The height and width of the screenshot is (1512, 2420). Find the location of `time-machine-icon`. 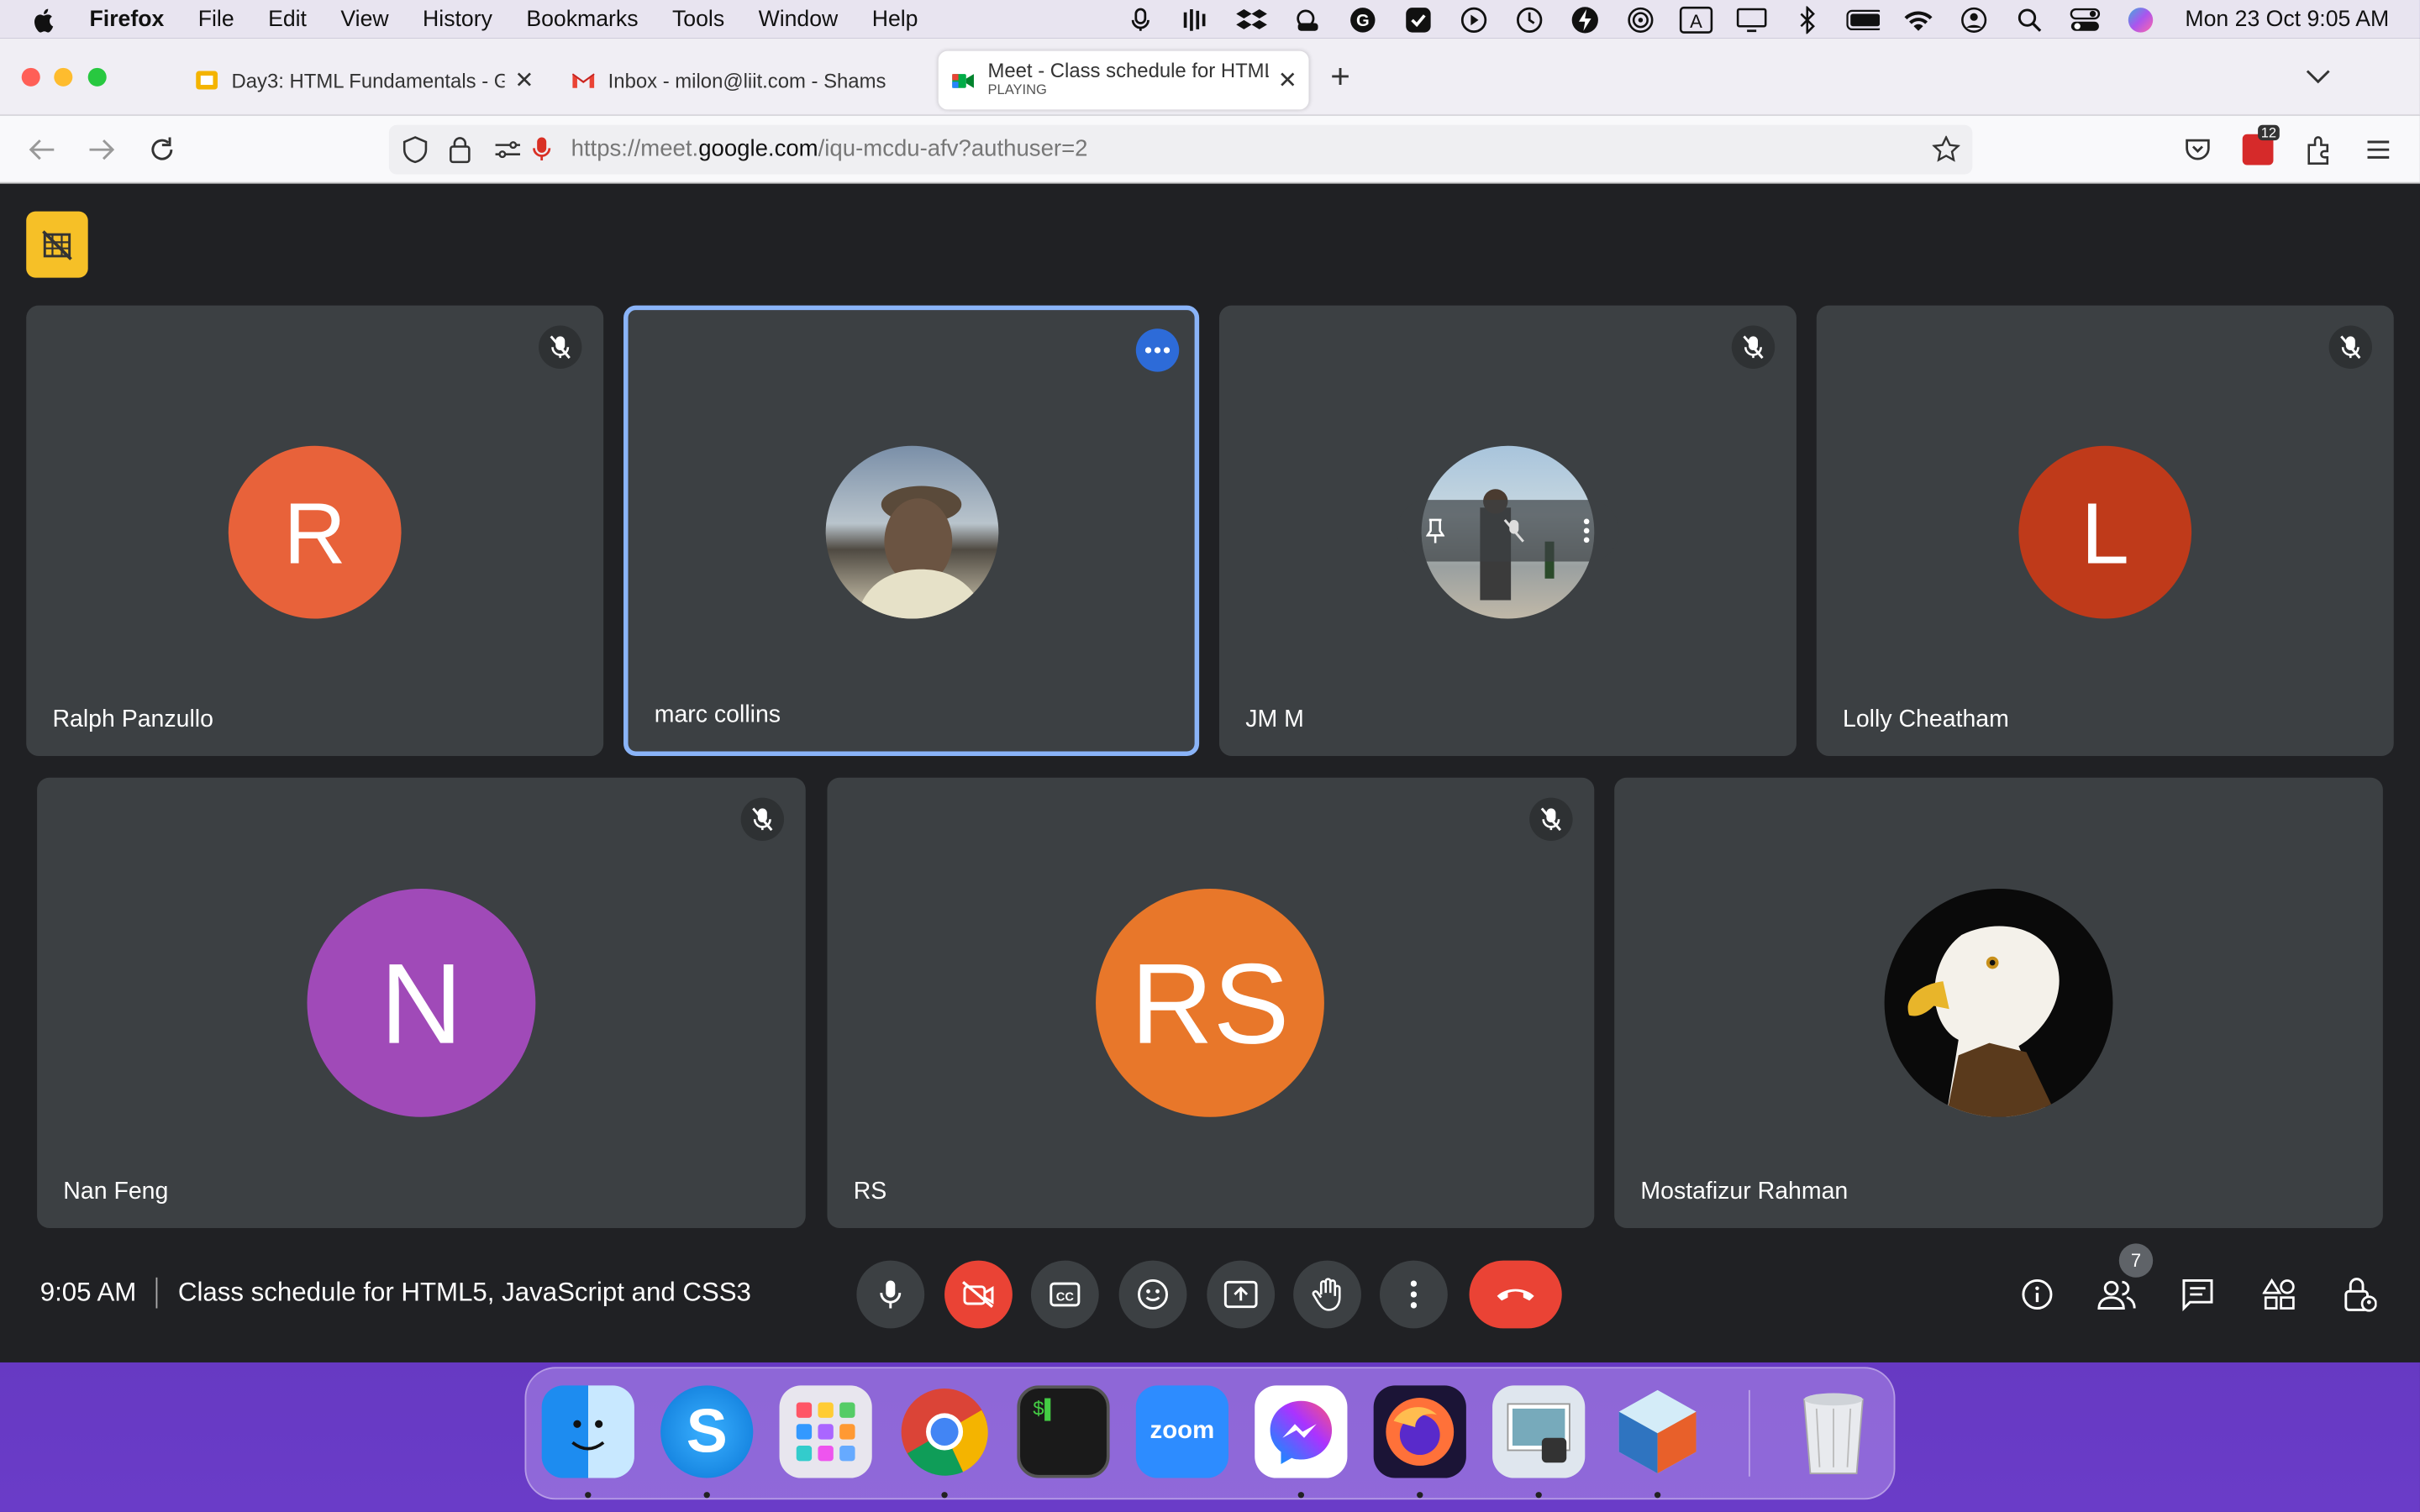

time-machine-icon is located at coordinates (1529, 19).